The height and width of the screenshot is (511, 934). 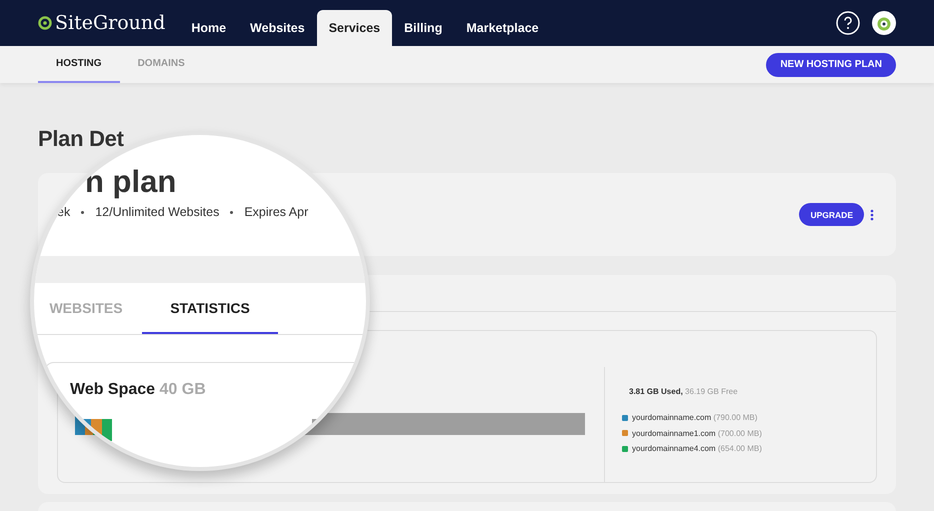 What do you see at coordinates (872, 214) in the screenshot?
I see `more-icon` at bounding box center [872, 214].